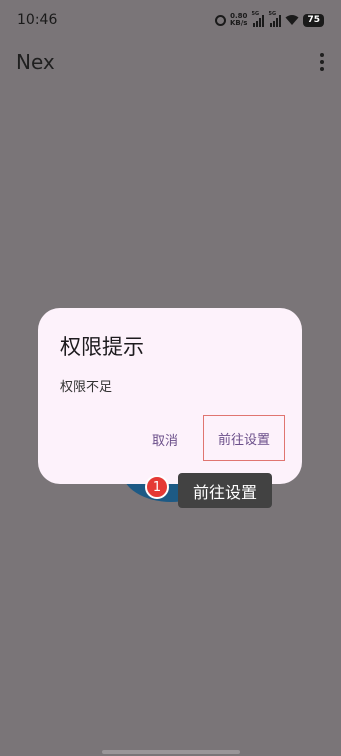 This screenshot has width=341, height=756. What do you see at coordinates (225, 490) in the screenshot?
I see `action-hint-label: 前往设置` at bounding box center [225, 490].